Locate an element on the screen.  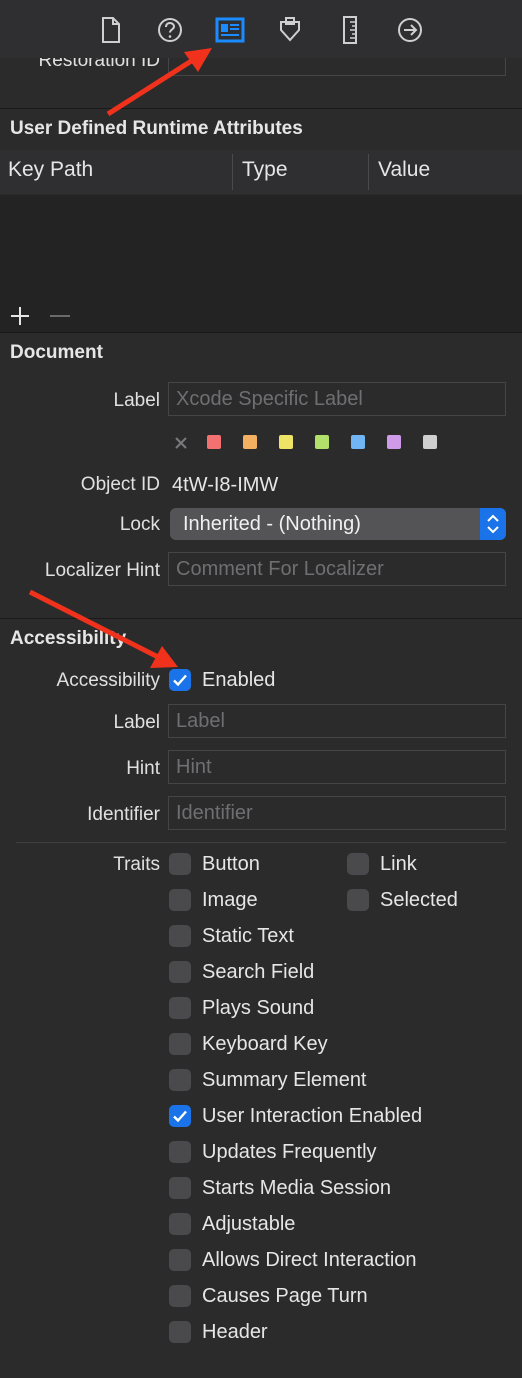
trait-plays-sound-label: Plays Sound is located at coordinates (258, 1008).